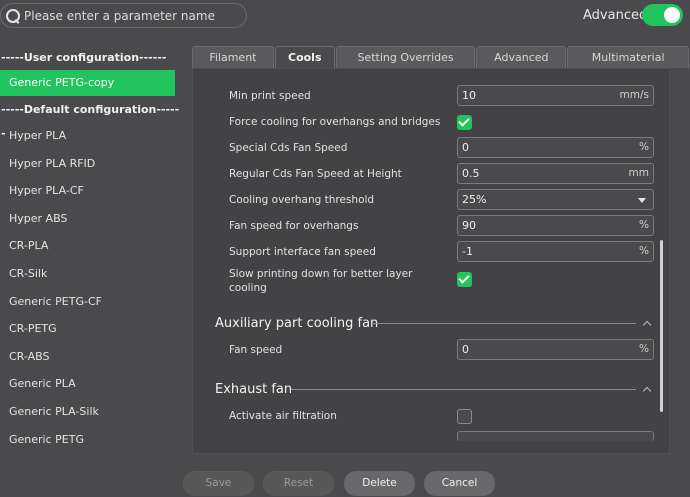  What do you see at coordinates (315, 174) in the screenshot?
I see `setting-label: Regular Cds Fan Speed at Height` at bounding box center [315, 174].